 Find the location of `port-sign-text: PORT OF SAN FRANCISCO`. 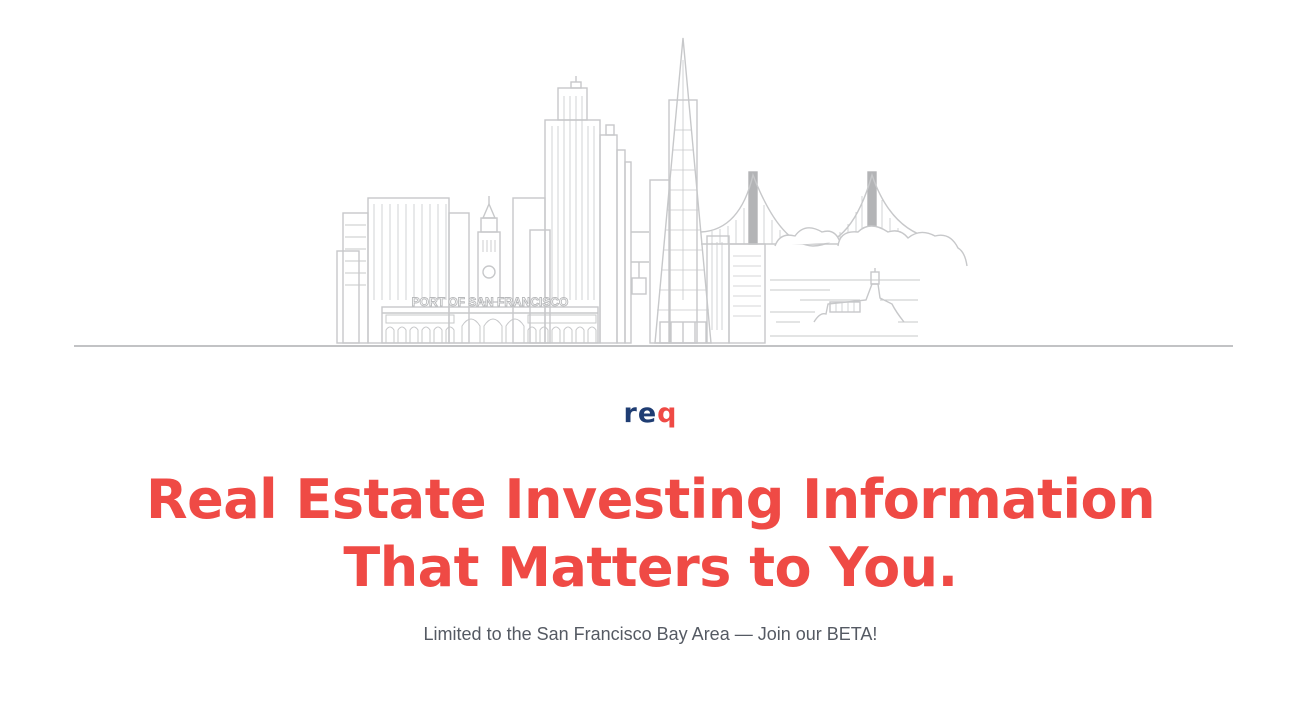

port-sign-text: PORT OF SAN FRANCISCO is located at coordinates (490, 302).